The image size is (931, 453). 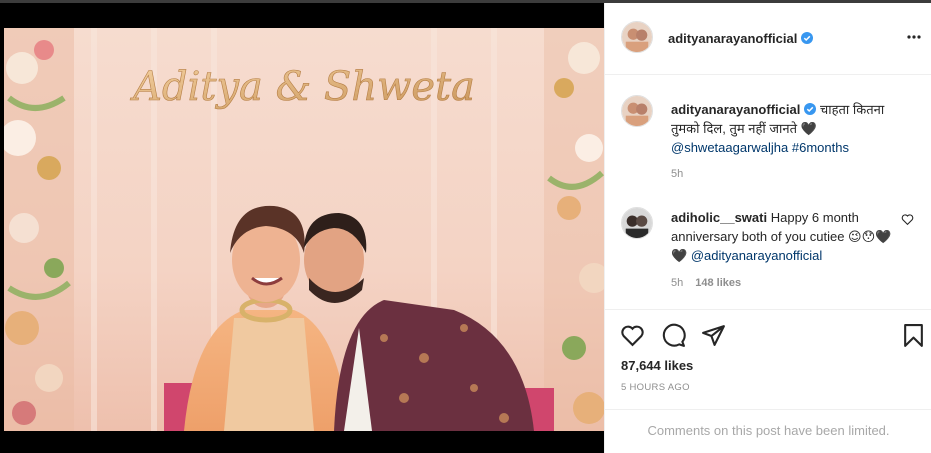 What do you see at coordinates (729, 147) in the screenshot?
I see `caption-mention-link: @shwetaagarwaljha` at bounding box center [729, 147].